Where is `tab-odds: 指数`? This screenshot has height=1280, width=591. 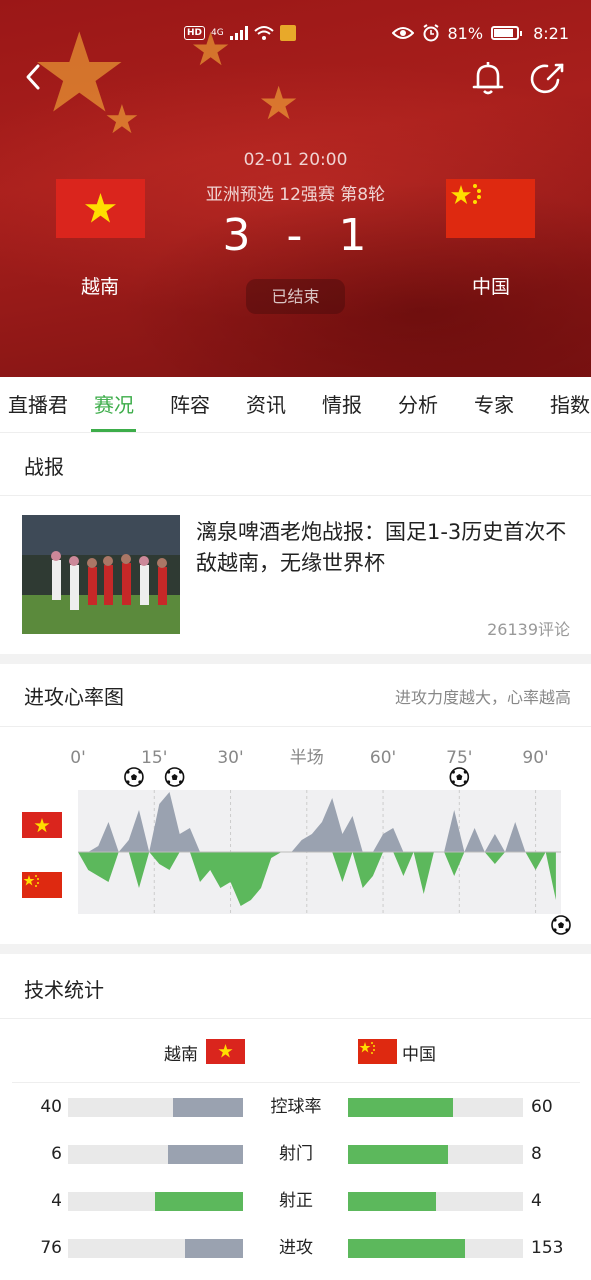 tab-odds: 指数 is located at coordinates (561, 404).